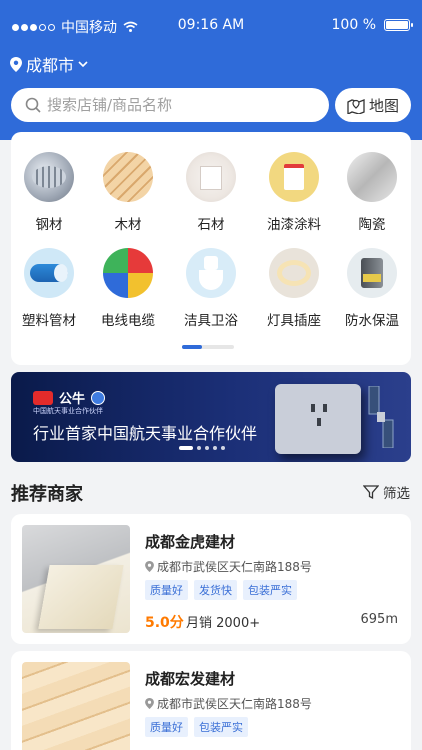 The image size is (422, 750). I want to click on wood-icon, so click(128, 177).